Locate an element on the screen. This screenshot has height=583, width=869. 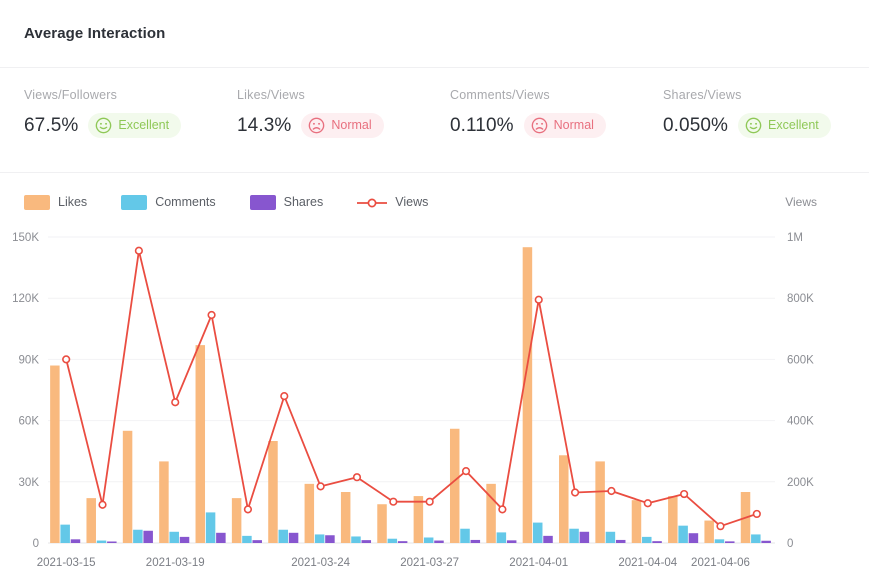
y2-axis-tick-label: 800K is located at coordinates (800, 299).